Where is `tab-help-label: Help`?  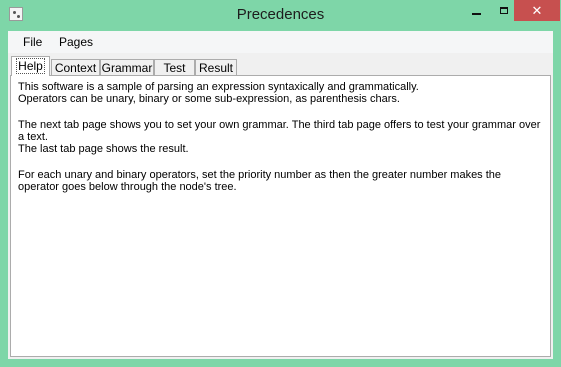
tab-help-label: Help is located at coordinates (30, 66).